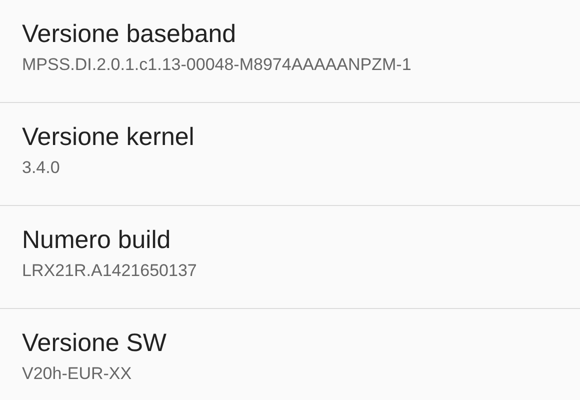 The height and width of the screenshot is (400, 580). Describe the element at coordinates (77, 374) in the screenshot. I see `setting-value: V20h-EUR-XX` at that location.